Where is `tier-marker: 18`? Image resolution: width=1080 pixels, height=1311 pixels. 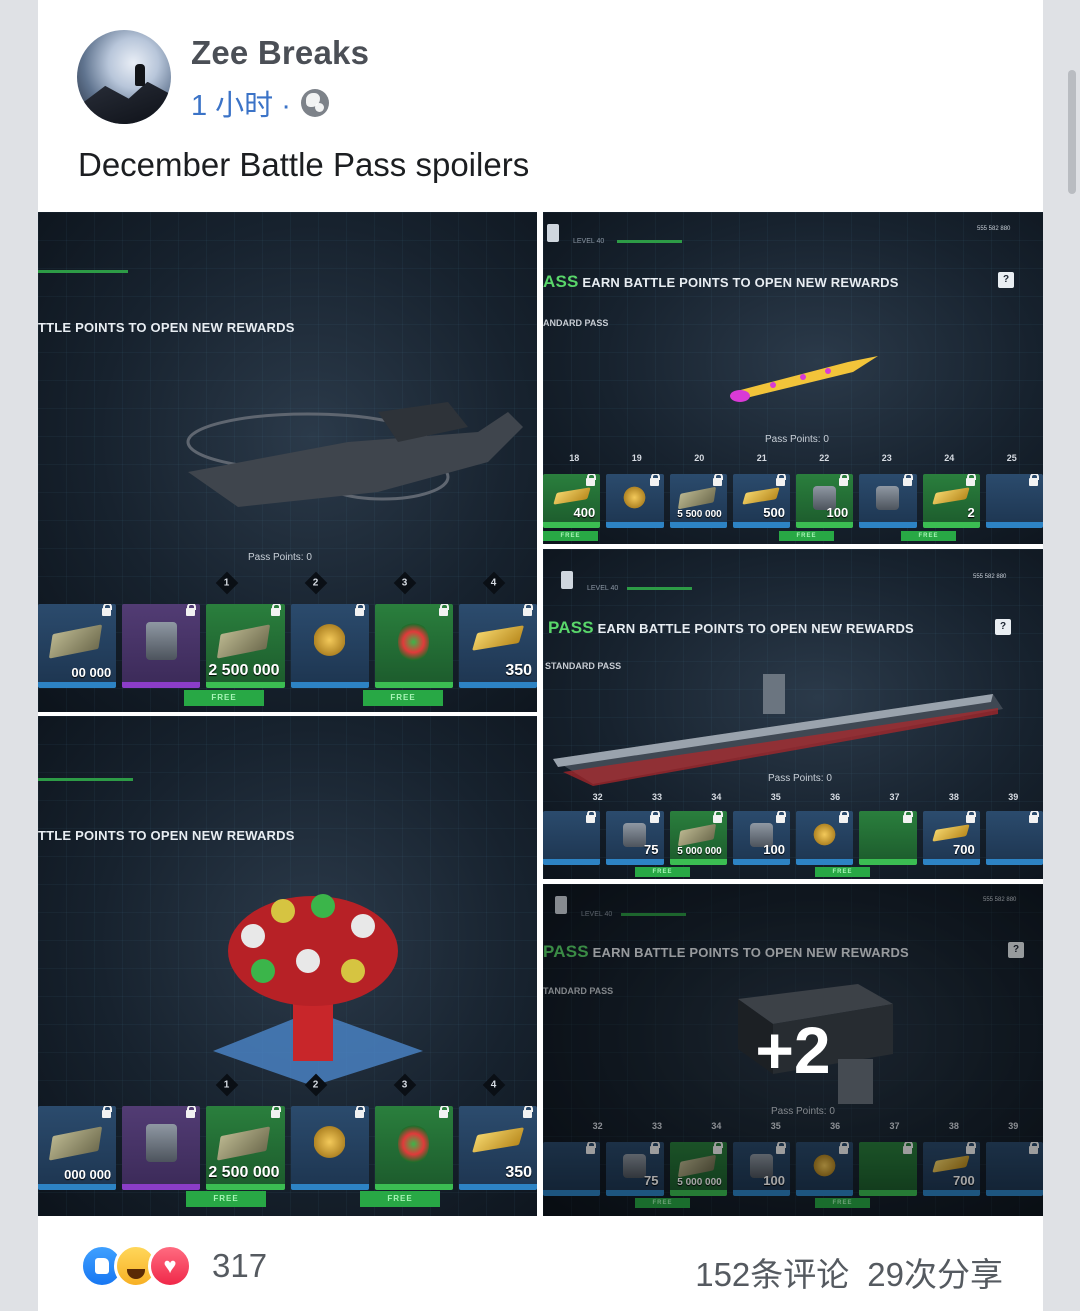 tier-marker: 18 is located at coordinates (574, 458).